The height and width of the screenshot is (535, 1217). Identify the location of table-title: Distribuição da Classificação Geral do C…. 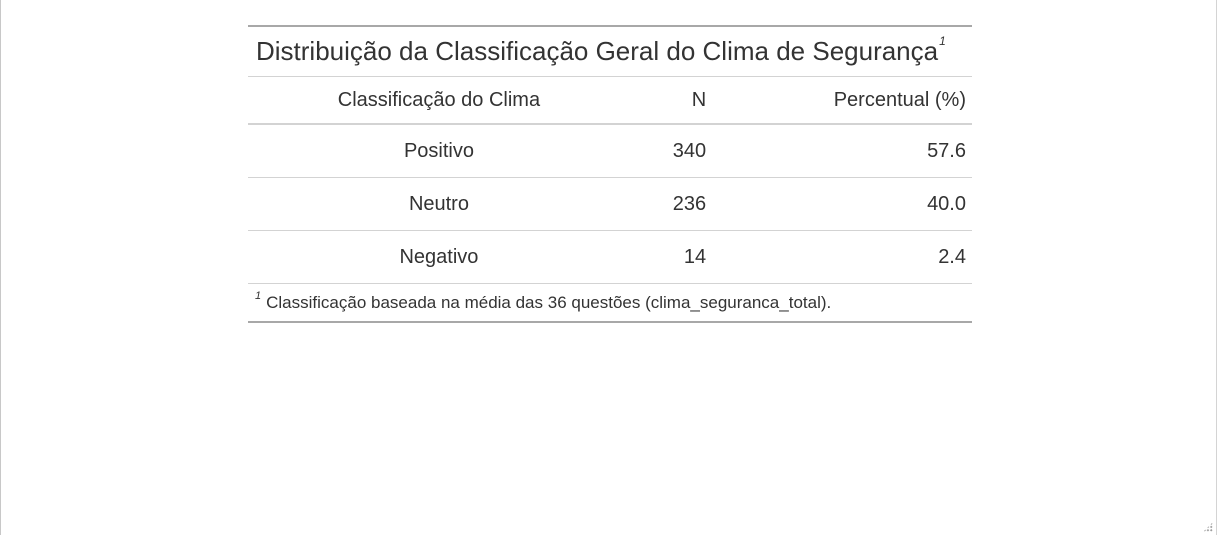
(597, 51).